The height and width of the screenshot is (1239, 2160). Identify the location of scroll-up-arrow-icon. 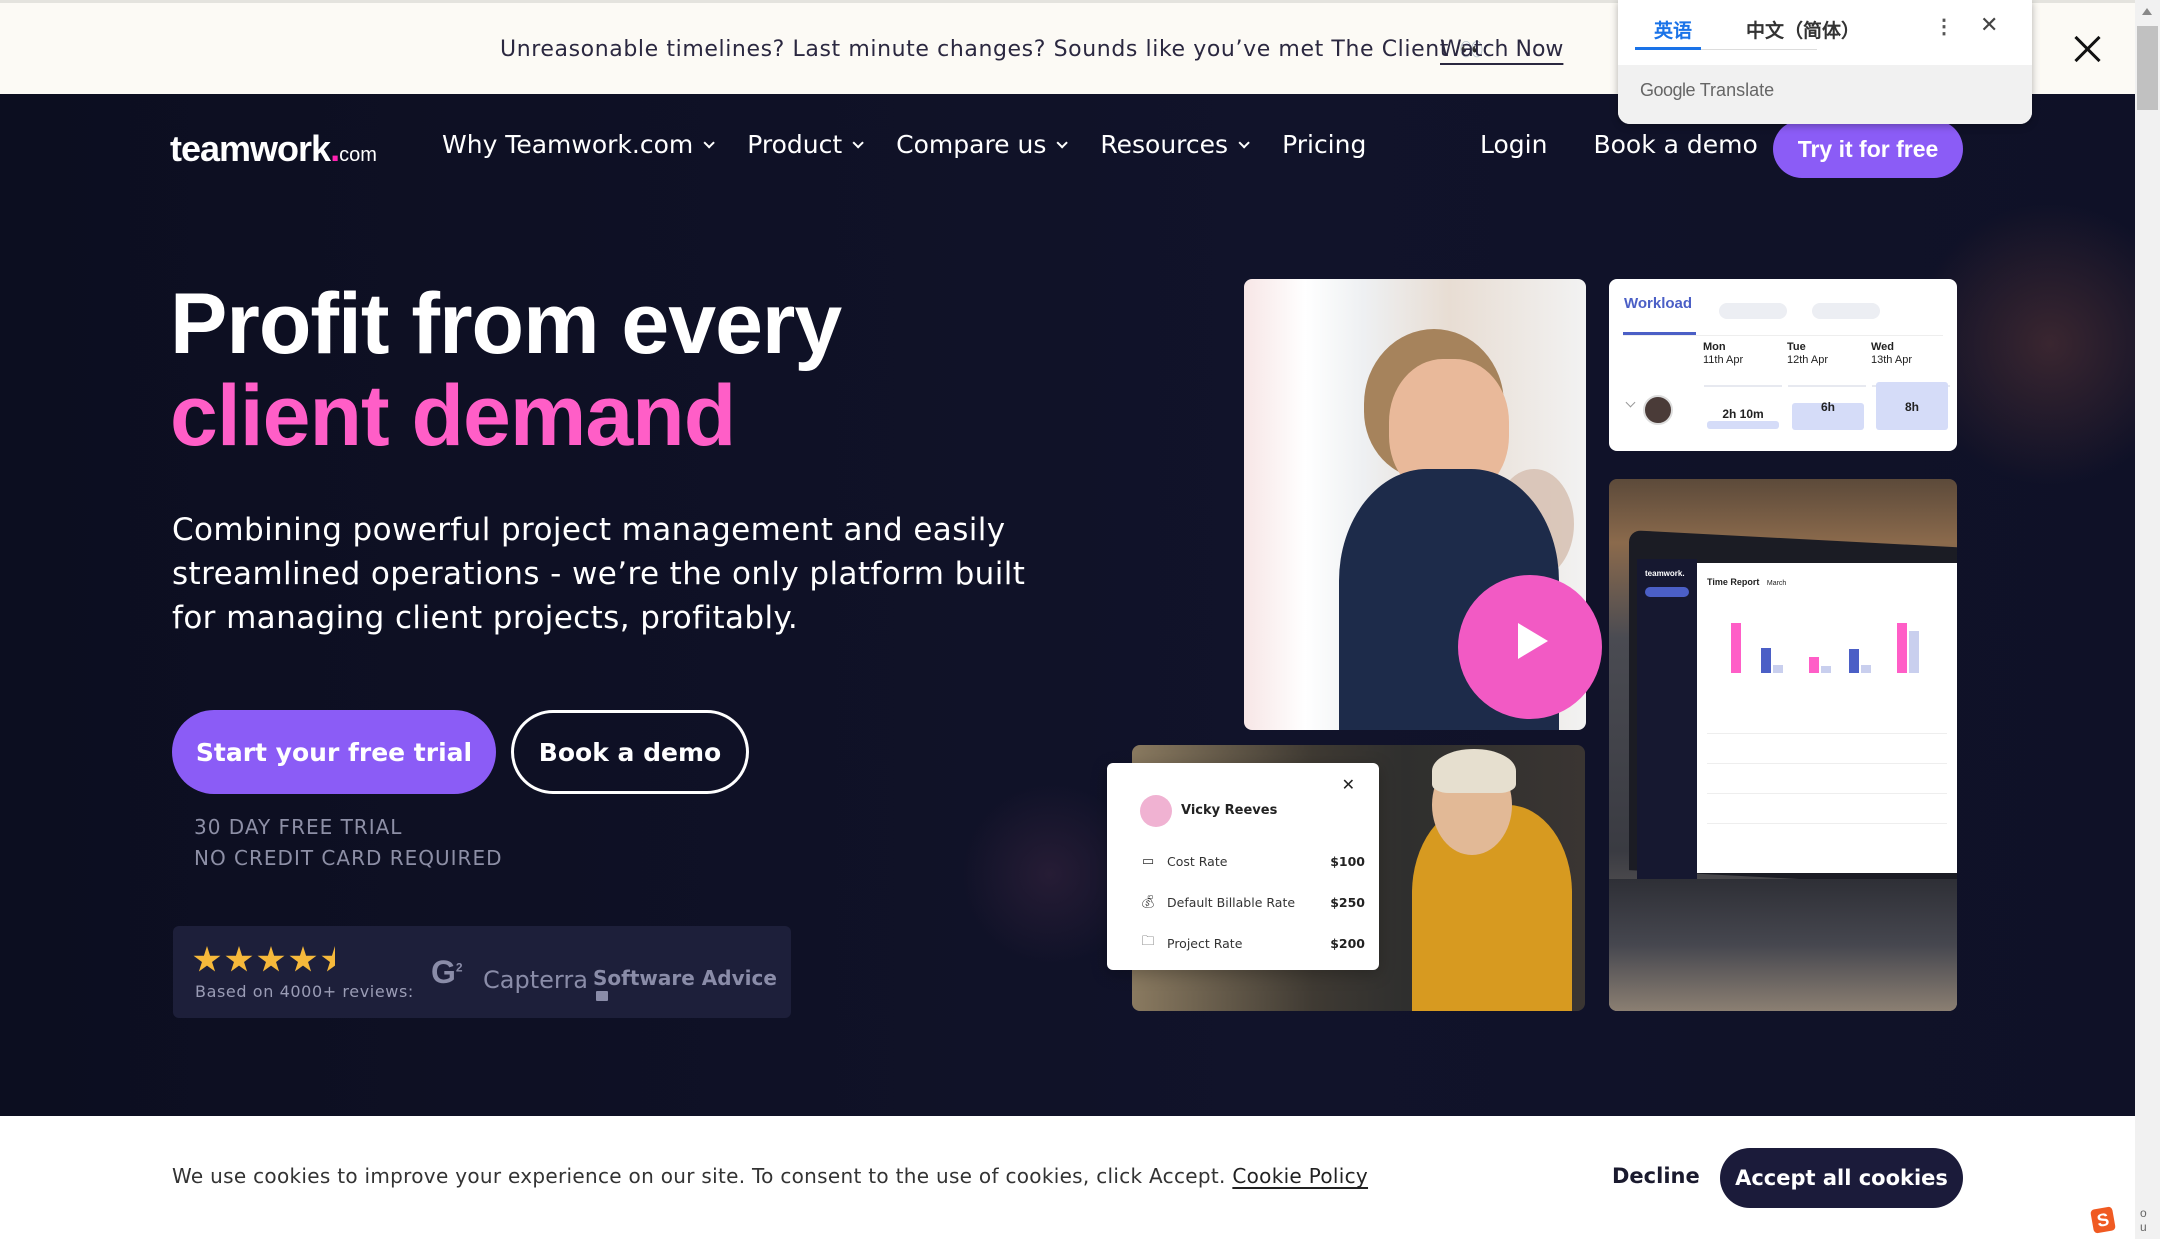
(2147, 11).